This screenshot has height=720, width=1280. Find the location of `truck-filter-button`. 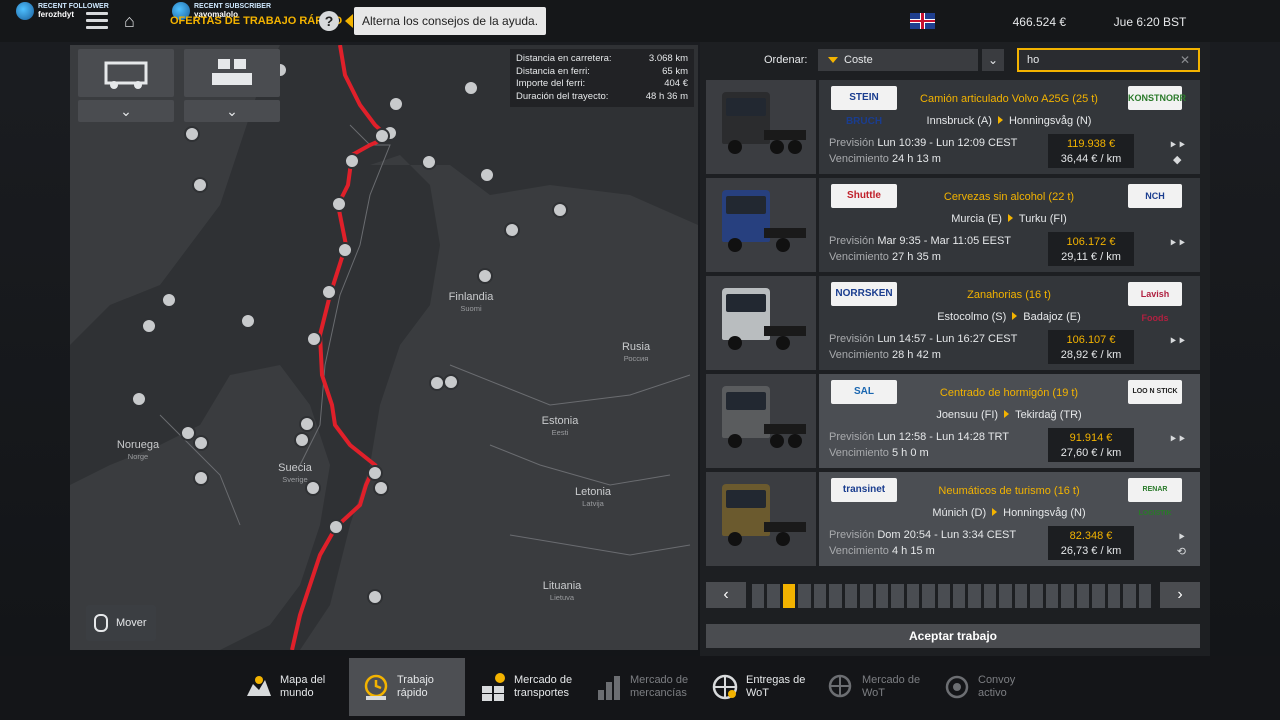

truck-filter-button is located at coordinates (126, 73).